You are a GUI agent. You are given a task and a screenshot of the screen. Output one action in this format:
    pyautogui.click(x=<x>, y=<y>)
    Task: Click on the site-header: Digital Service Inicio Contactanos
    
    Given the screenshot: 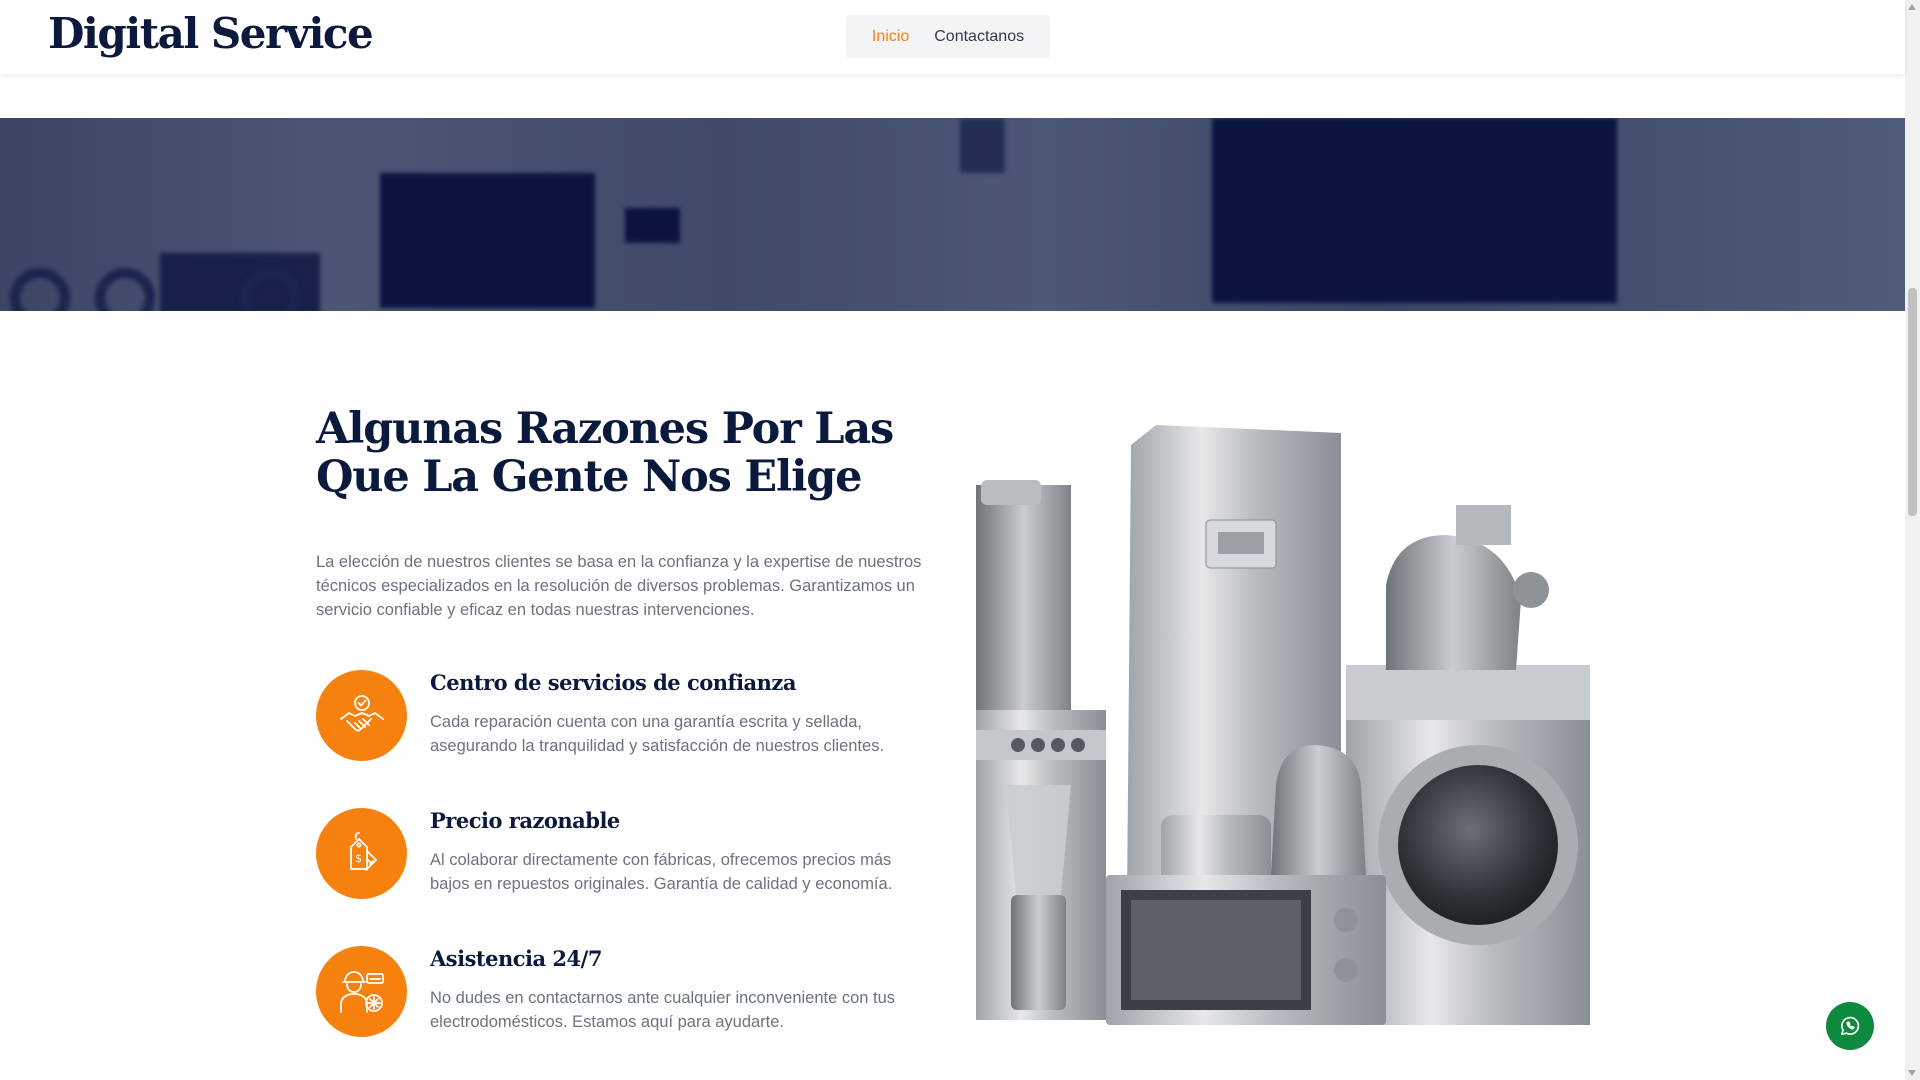 What is the action you would take?
    pyautogui.click(x=952, y=37)
    